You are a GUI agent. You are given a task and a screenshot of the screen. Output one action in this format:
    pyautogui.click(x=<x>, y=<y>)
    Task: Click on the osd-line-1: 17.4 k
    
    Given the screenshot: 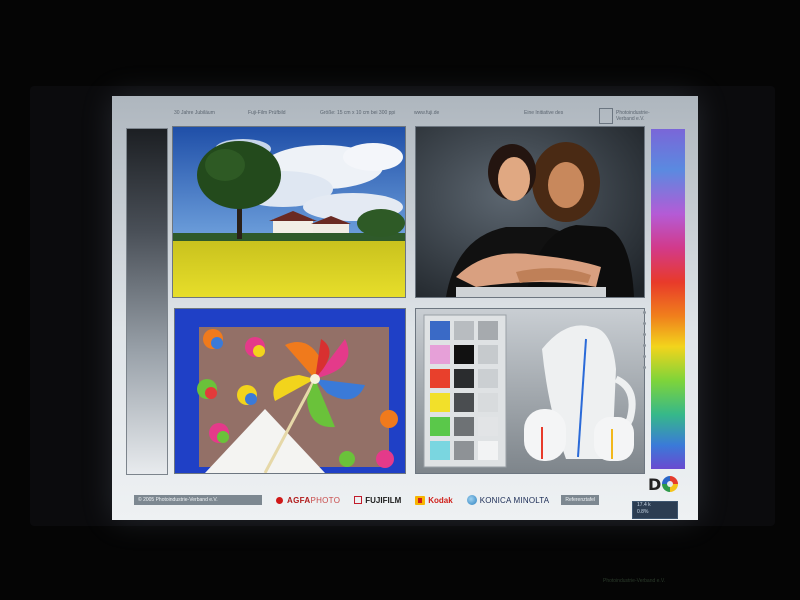 What is the action you would take?
    pyautogui.click(x=644, y=505)
    